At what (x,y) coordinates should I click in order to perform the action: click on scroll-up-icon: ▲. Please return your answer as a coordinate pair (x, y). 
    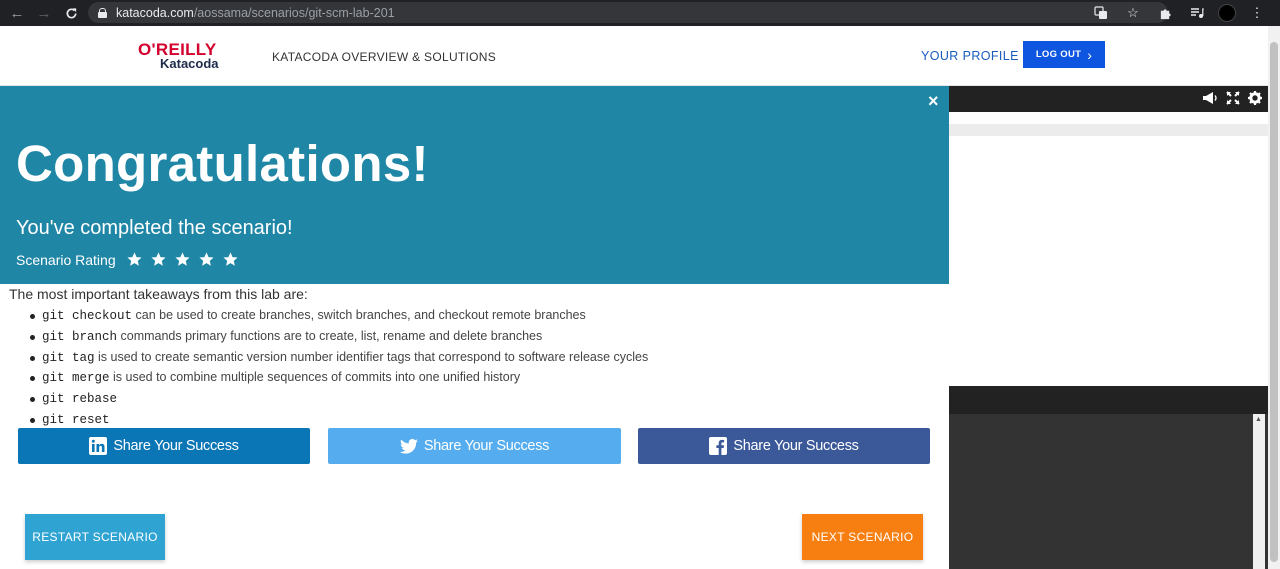
    Looking at the image, I should click on (1258, 419).